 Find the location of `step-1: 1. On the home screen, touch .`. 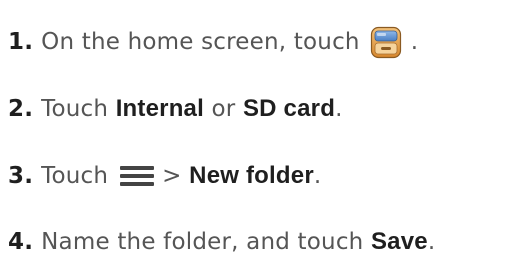

step-1: 1. On the home screen, touch . is located at coordinates (213, 42).